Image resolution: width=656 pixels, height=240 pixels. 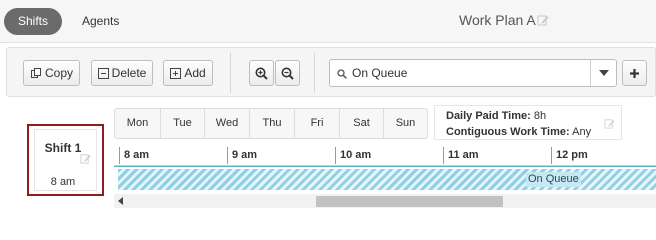 What do you see at coordinates (58, 73) in the screenshot?
I see `copy-label: Copy` at bounding box center [58, 73].